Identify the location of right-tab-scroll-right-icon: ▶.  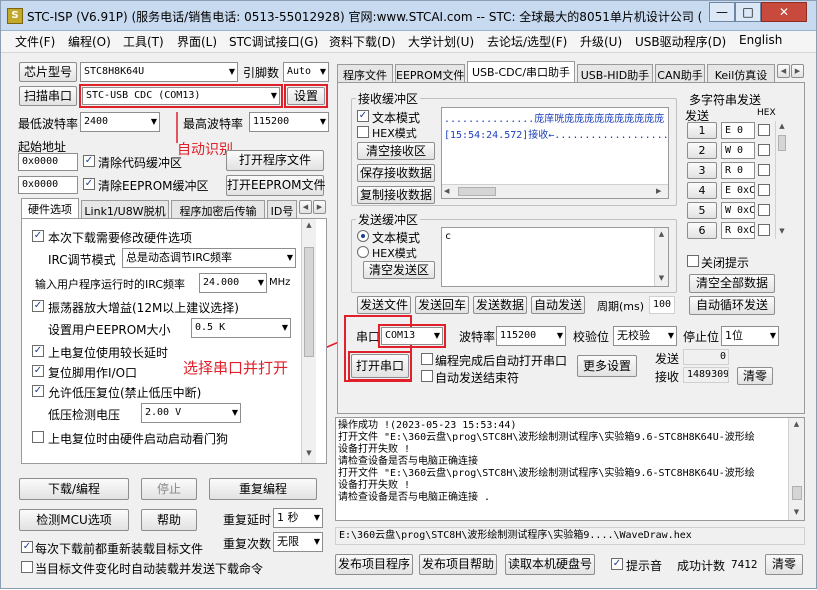
(797, 71).